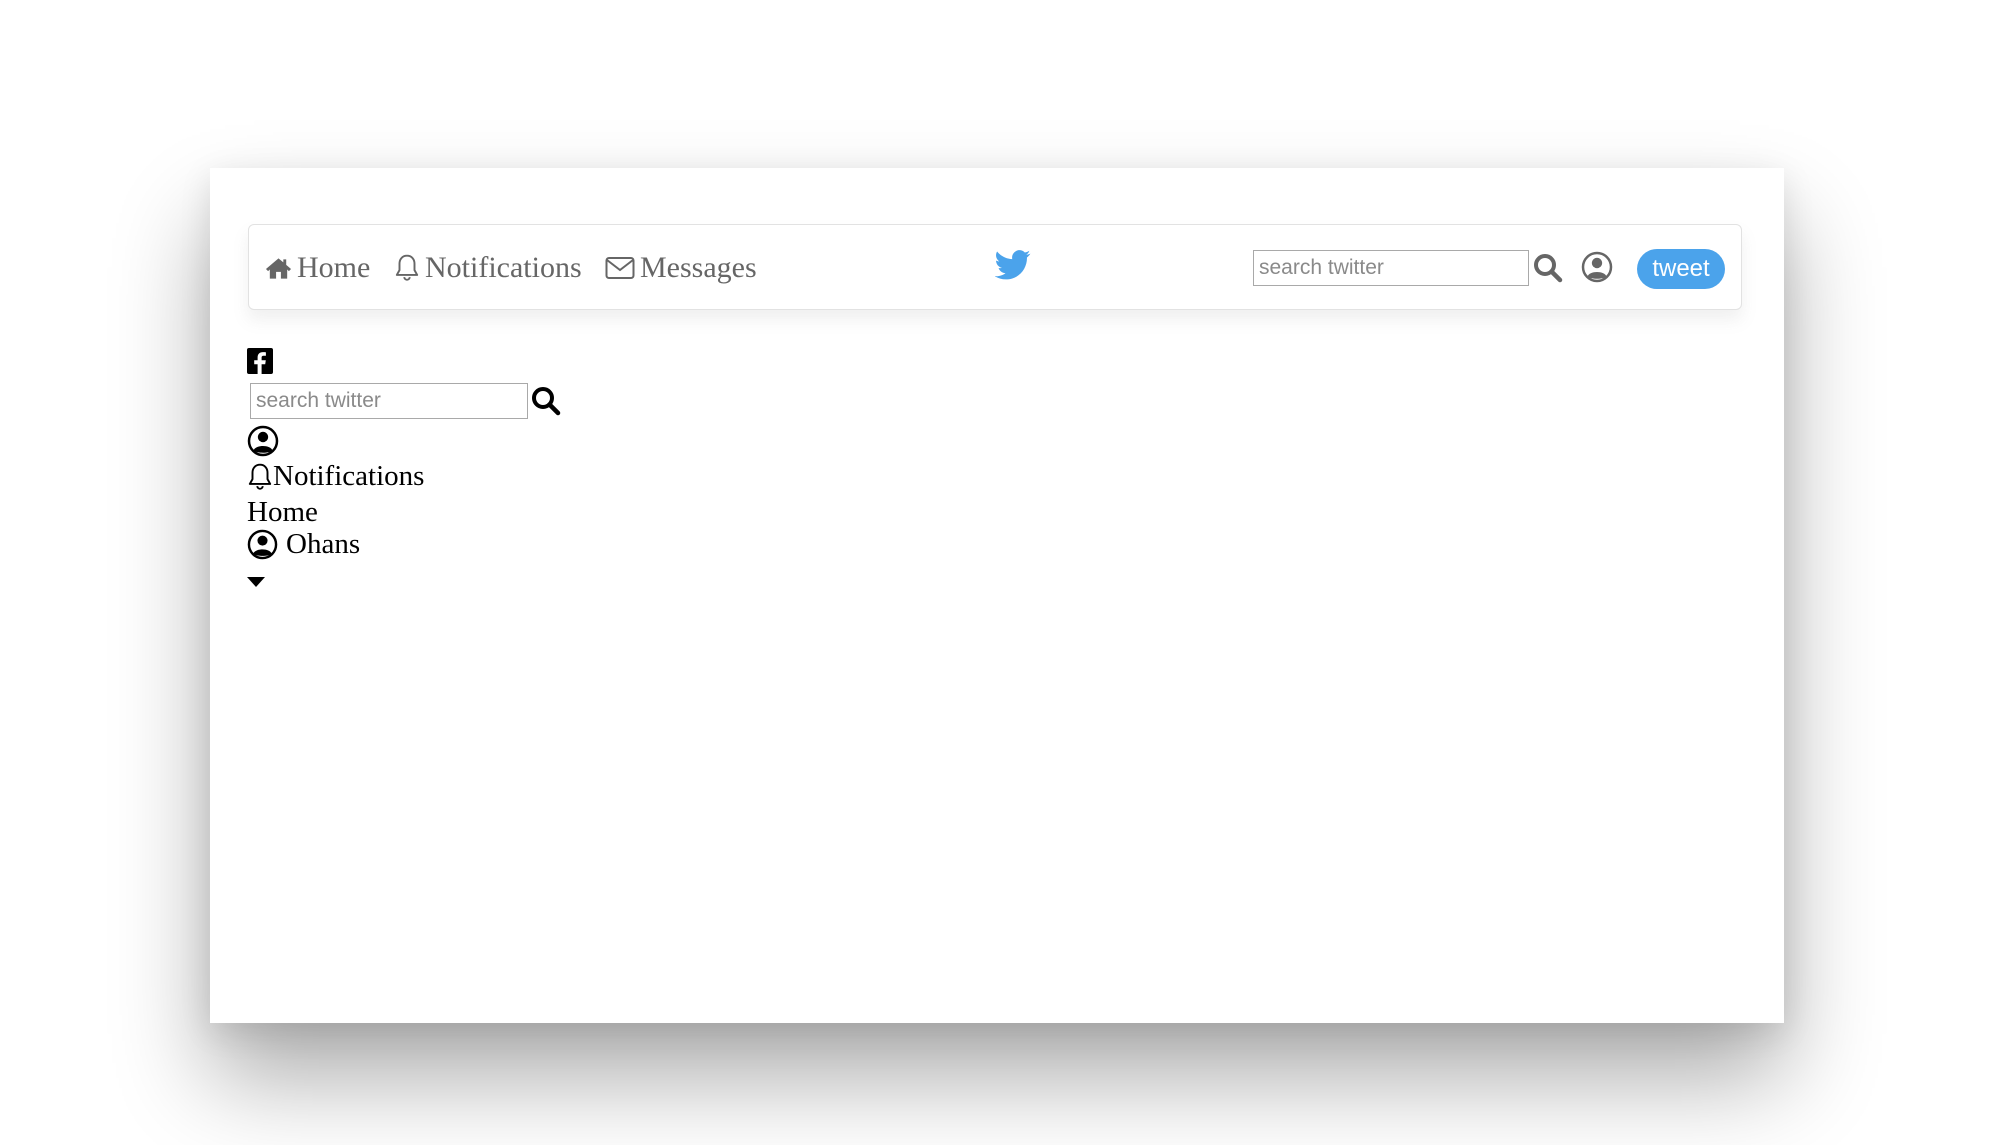 Image resolution: width=2000 pixels, height=1145 pixels. What do you see at coordinates (1013, 265) in the screenshot?
I see `twitter-bird-icon` at bounding box center [1013, 265].